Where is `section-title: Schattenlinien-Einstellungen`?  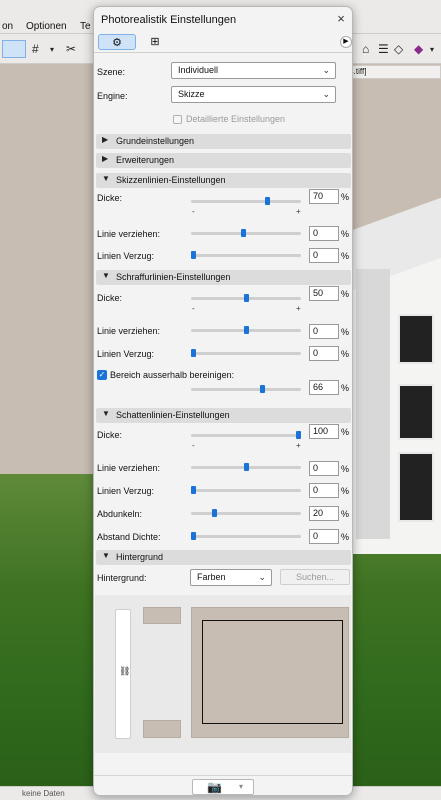
section-title: Schattenlinien-Einstellungen is located at coordinates (173, 415).